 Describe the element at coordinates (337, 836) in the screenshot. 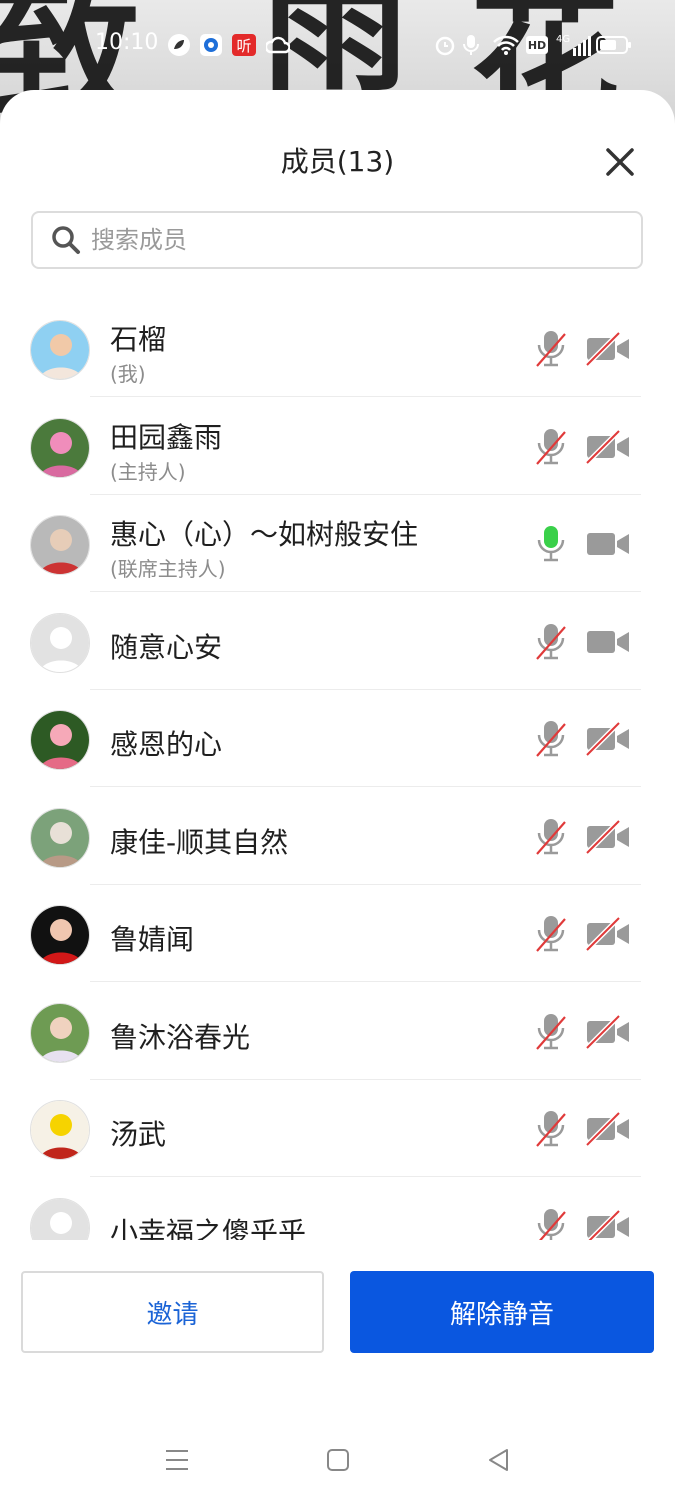

I see `member-row: 康佳-顺其自然` at that location.